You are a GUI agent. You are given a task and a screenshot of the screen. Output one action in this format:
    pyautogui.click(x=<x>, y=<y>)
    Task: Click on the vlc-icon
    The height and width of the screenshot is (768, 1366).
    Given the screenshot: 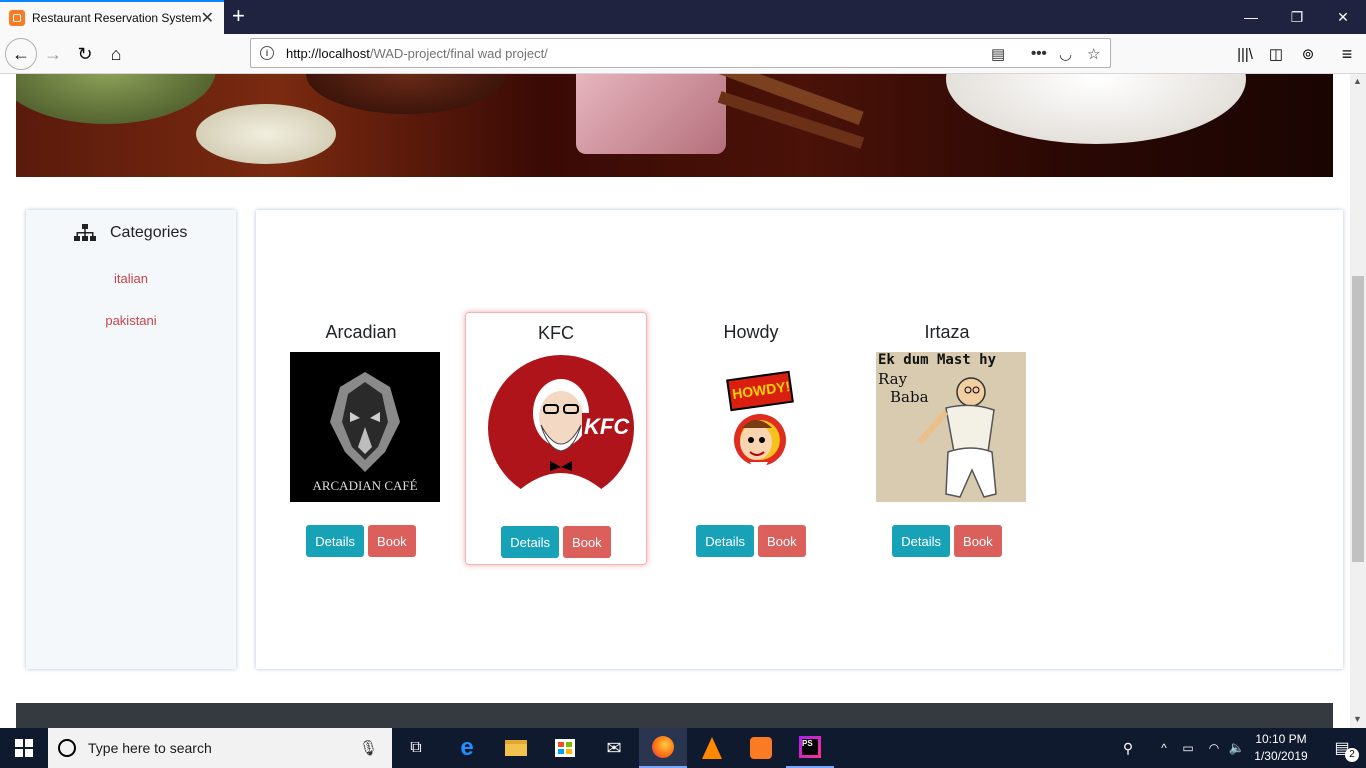 What is the action you would take?
    pyautogui.click(x=712, y=748)
    